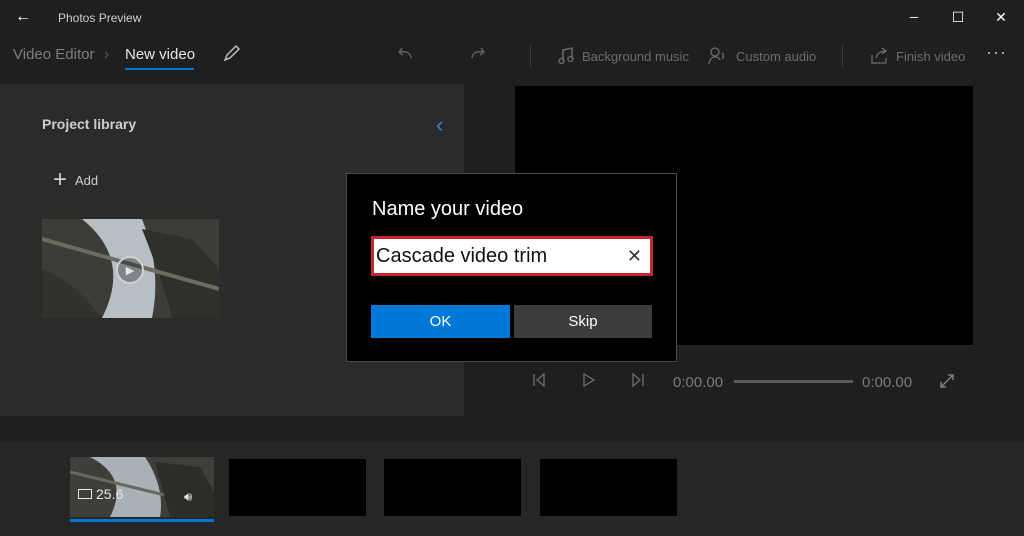  I want to click on play-icon: ▶, so click(130, 270).